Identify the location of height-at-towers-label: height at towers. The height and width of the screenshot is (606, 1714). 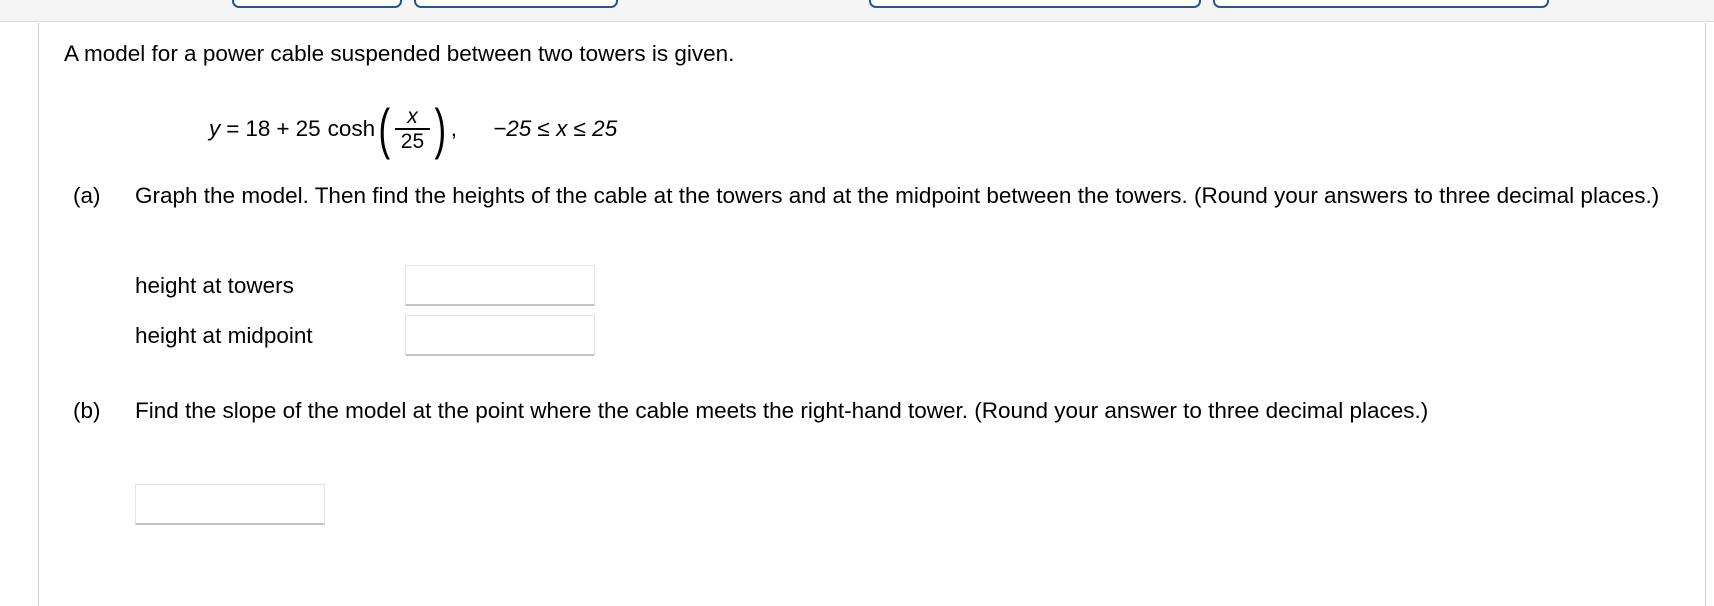
(214, 285).